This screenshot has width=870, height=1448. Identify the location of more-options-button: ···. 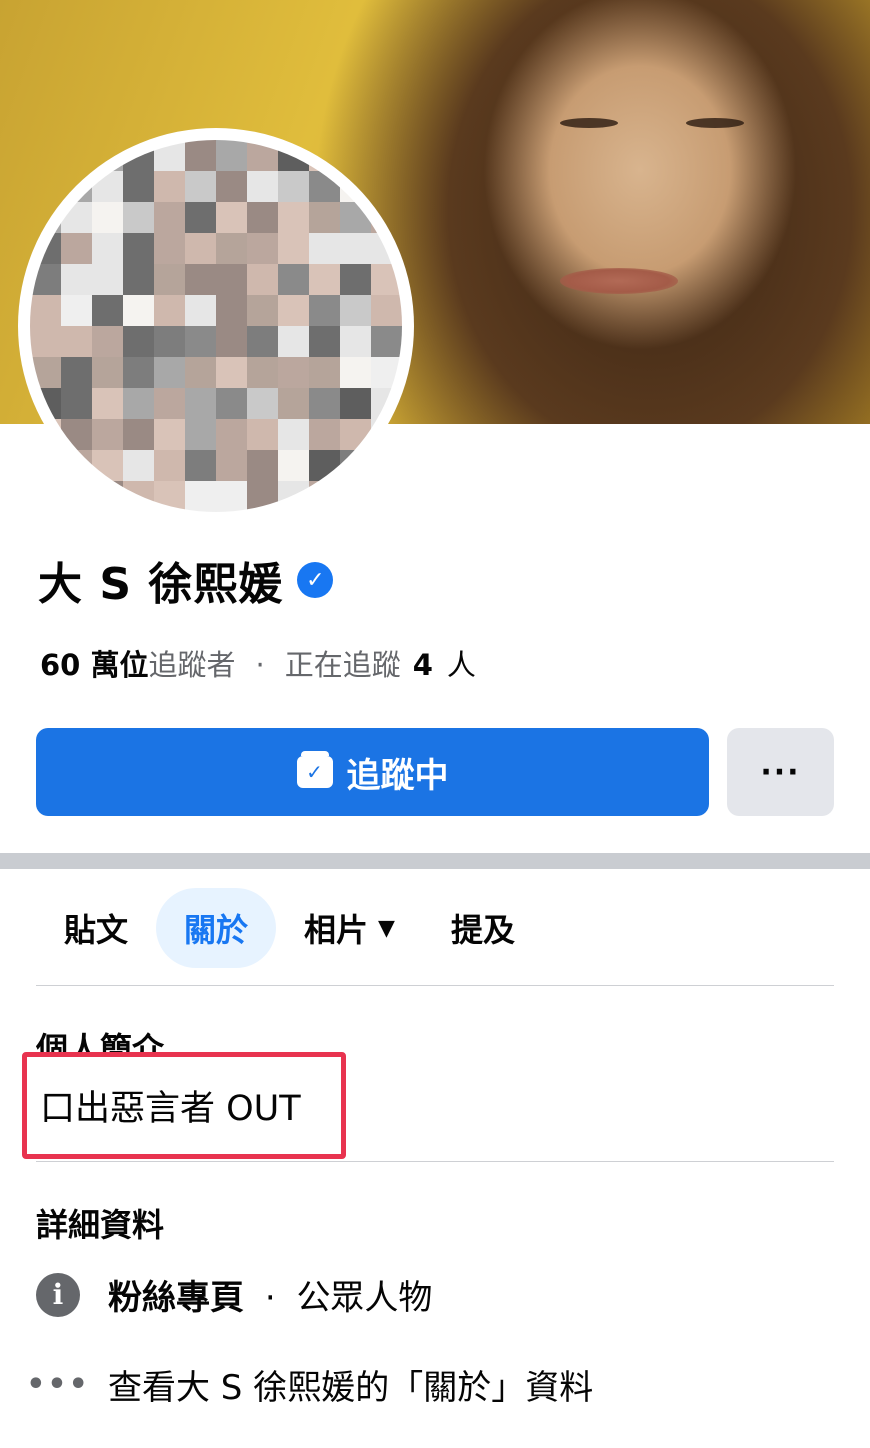
(780, 772).